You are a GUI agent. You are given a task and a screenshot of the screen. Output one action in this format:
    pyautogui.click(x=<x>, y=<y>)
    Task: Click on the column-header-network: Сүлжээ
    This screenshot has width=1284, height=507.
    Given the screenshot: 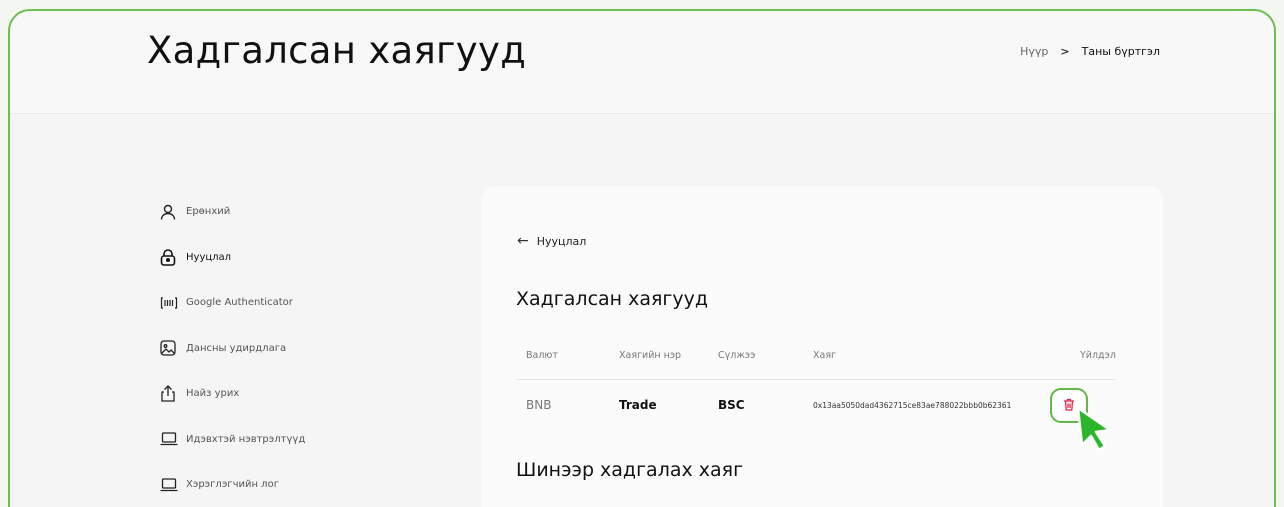 What is the action you would take?
    pyautogui.click(x=737, y=355)
    